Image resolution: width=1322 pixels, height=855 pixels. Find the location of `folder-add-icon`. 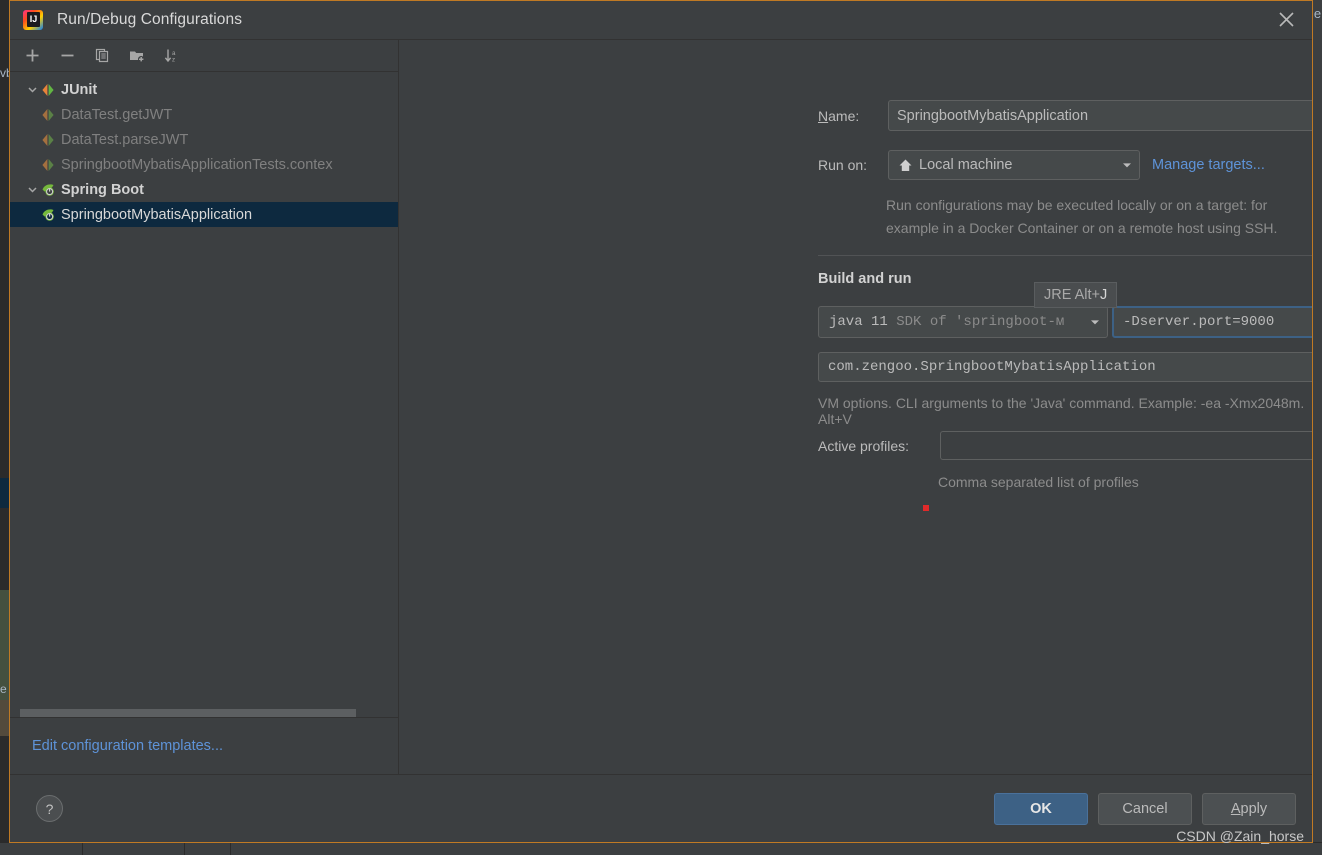

folder-add-icon is located at coordinates (137, 56).